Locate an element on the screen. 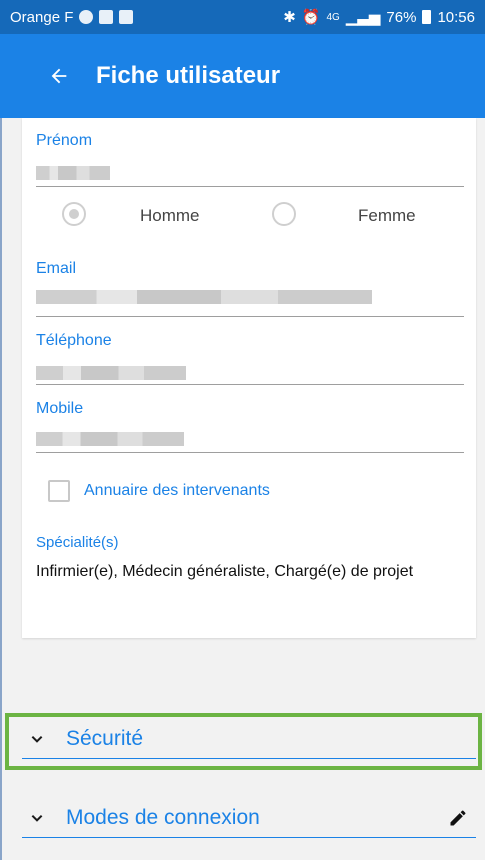 The image size is (485, 860). highlight-box is located at coordinates (243, 741).